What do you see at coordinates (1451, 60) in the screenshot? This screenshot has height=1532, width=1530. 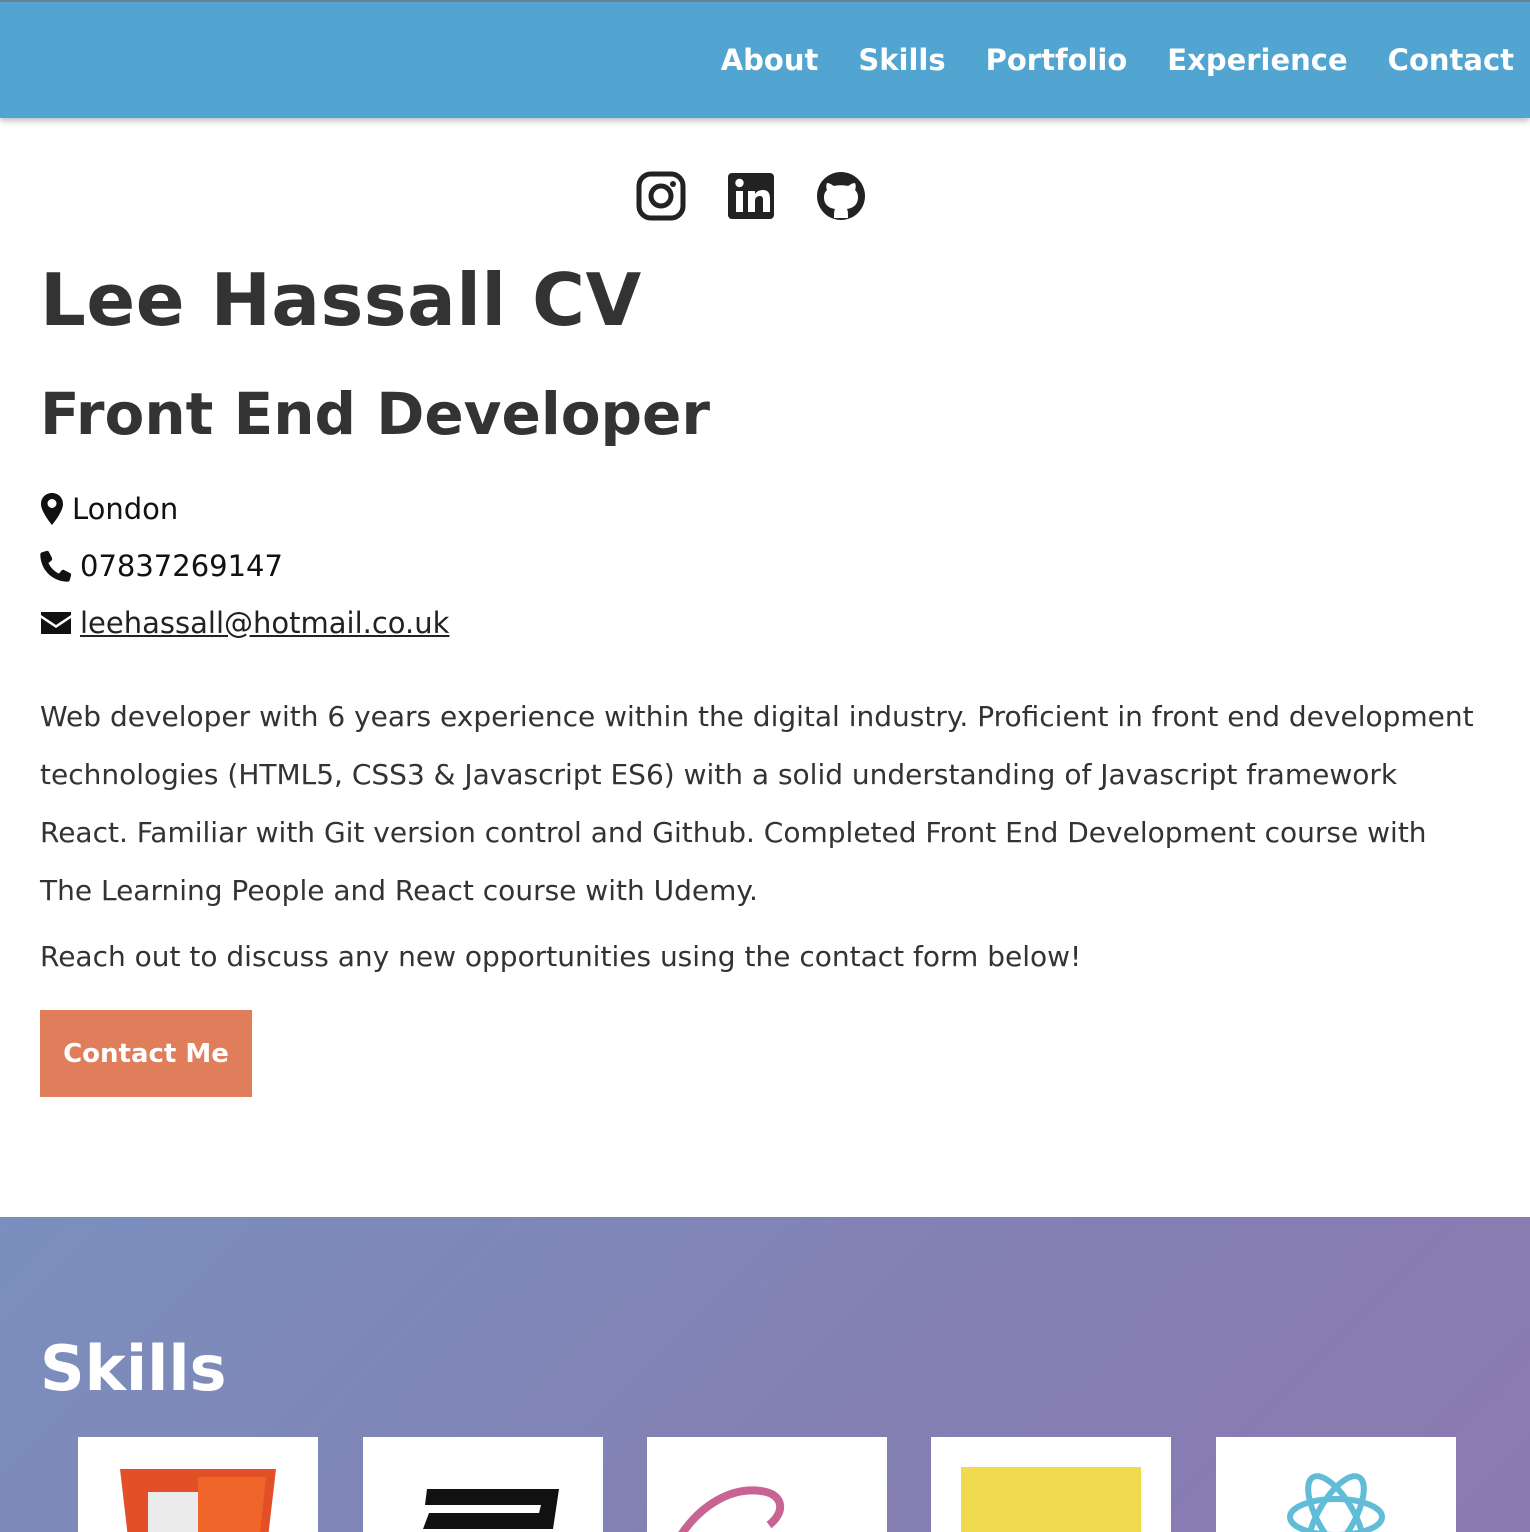 I see `nav-contact: Contact` at bounding box center [1451, 60].